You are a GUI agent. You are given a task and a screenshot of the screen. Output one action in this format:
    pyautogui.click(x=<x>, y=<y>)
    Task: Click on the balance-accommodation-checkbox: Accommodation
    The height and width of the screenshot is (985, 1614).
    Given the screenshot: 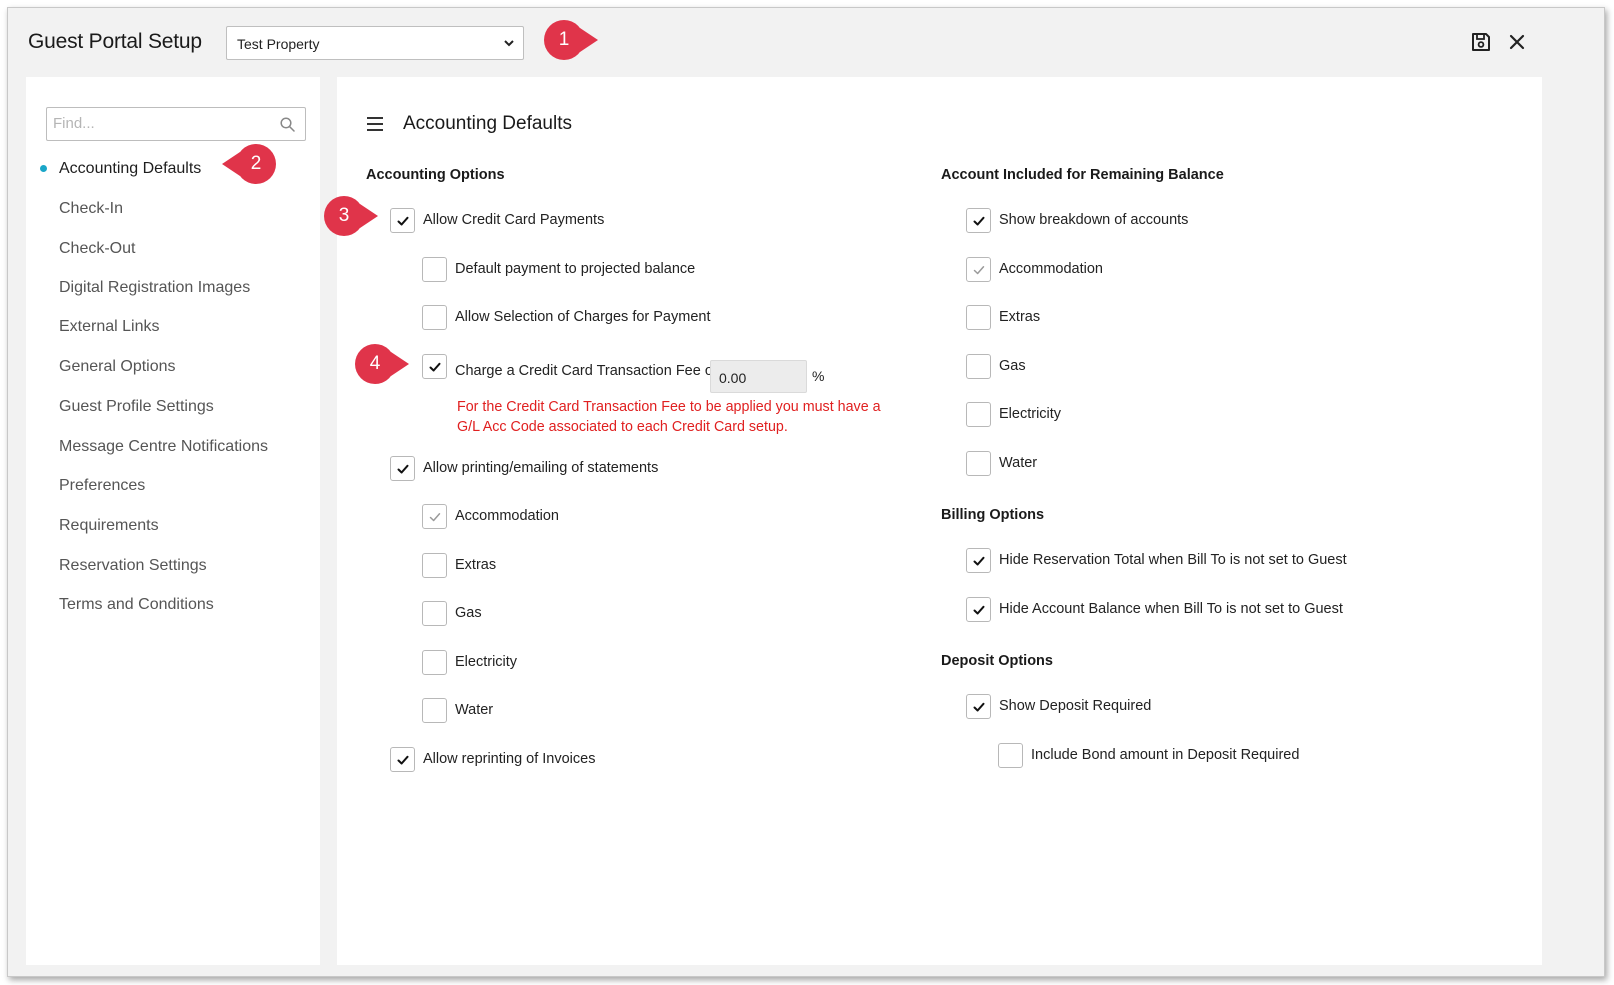 What is the action you would take?
    pyautogui.click(x=1034, y=269)
    